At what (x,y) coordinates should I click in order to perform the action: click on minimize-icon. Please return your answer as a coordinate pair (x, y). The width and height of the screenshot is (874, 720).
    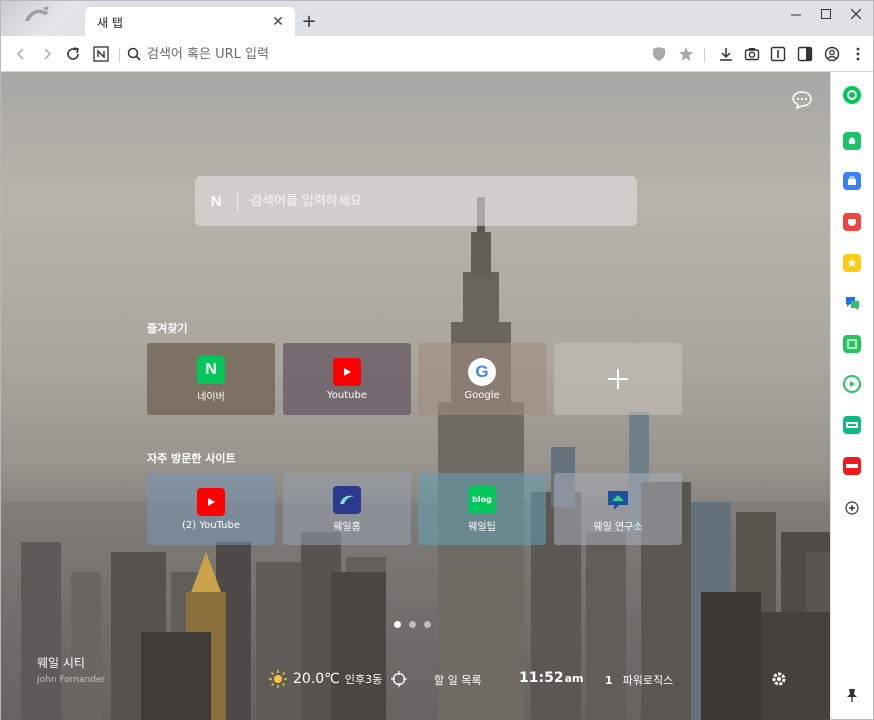
    Looking at the image, I should click on (796, 15).